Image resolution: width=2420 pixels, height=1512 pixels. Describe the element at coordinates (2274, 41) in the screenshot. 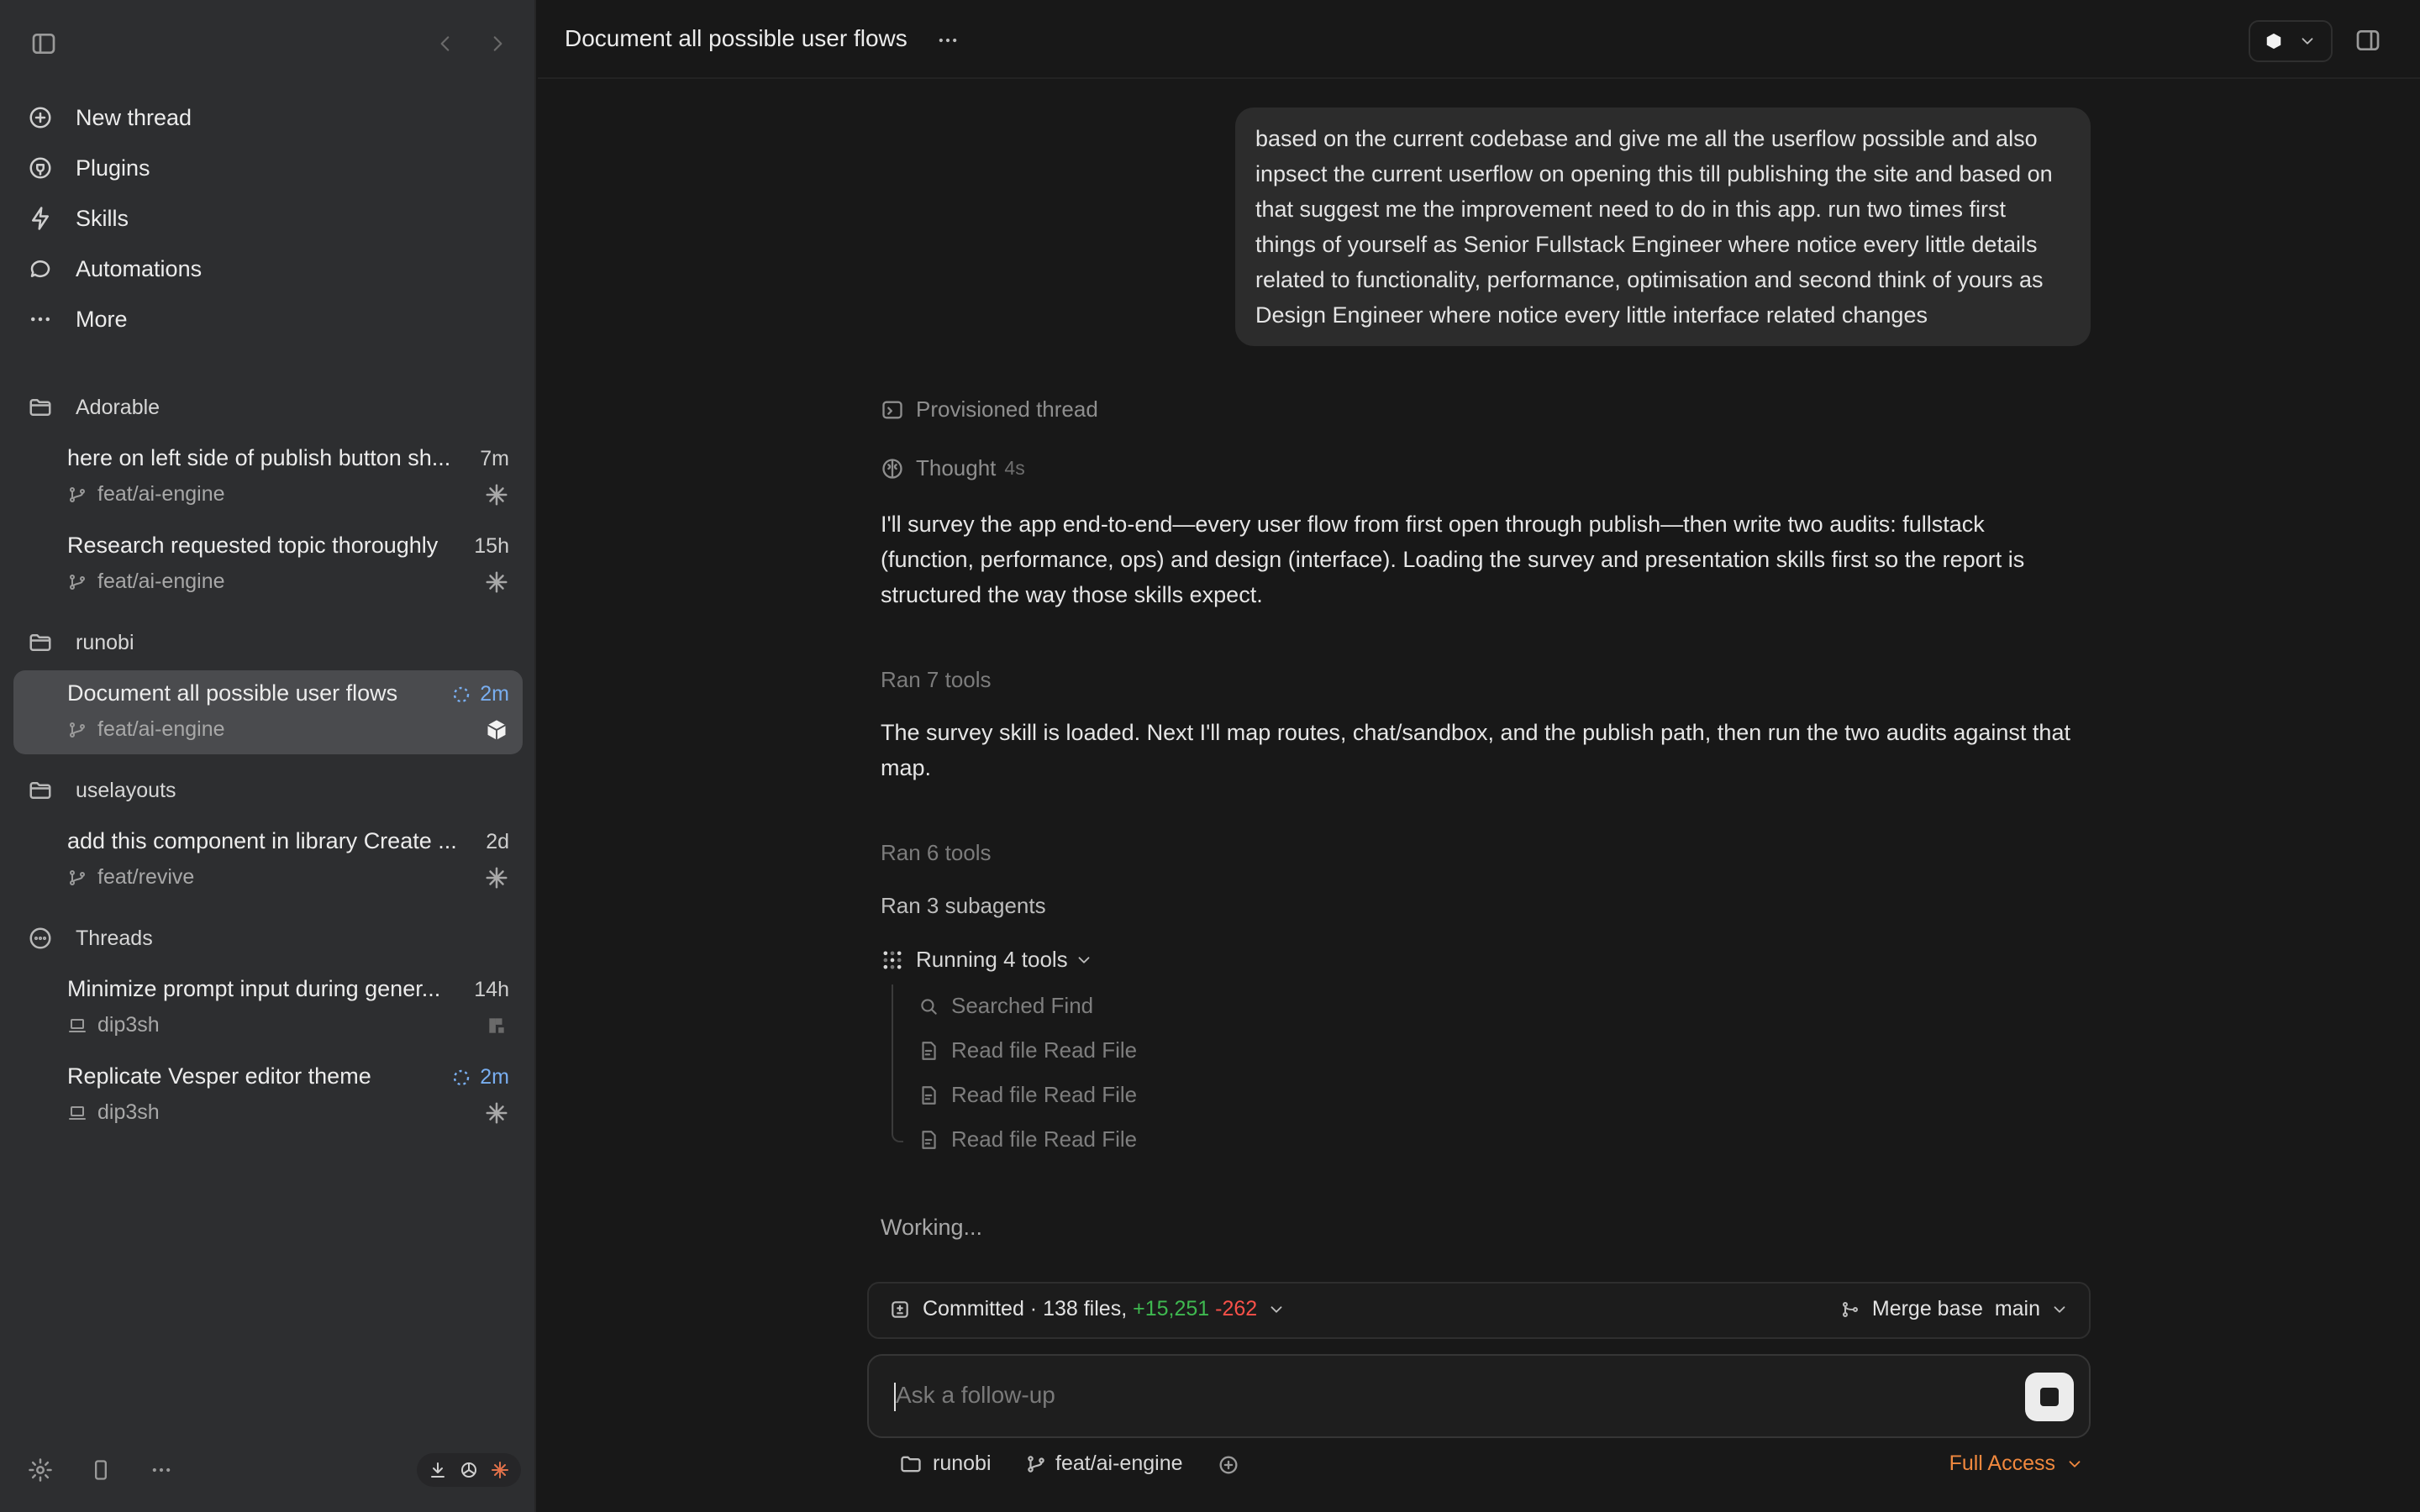

I see `cube-icon` at that location.